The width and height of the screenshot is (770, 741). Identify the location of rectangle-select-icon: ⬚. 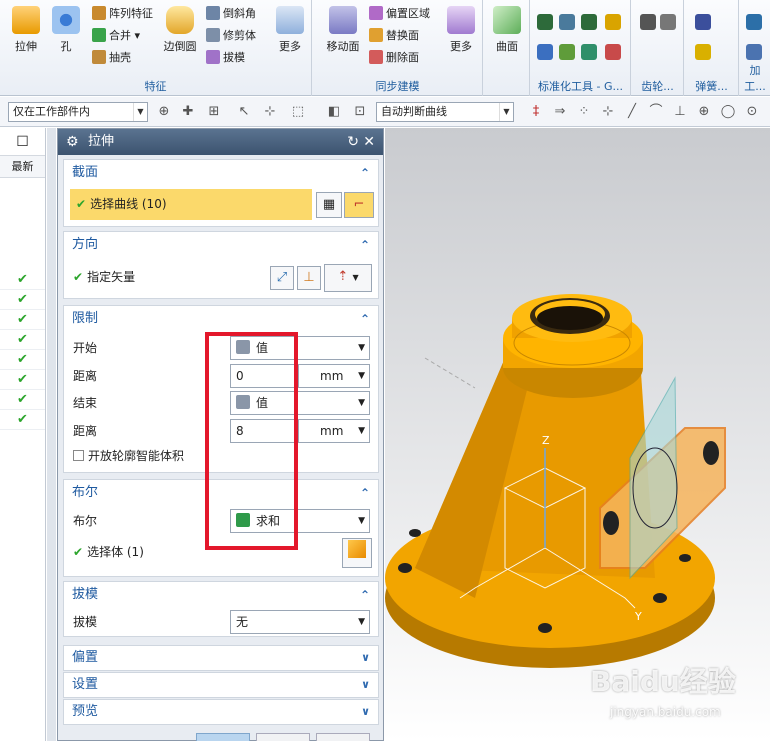
(298, 112).